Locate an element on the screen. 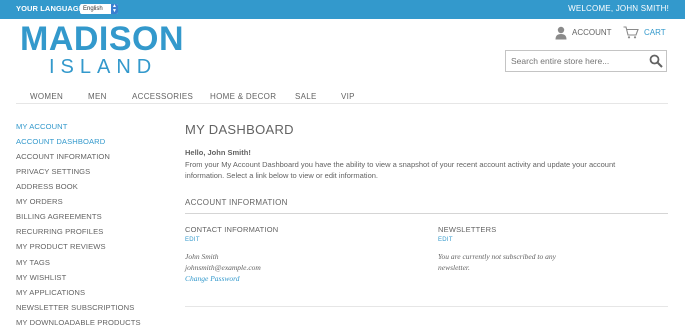 The height and width of the screenshot is (333, 685). sidebar-item-billing-agreements: BILLING AGREEMENTS is located at coordinates (59, 216).